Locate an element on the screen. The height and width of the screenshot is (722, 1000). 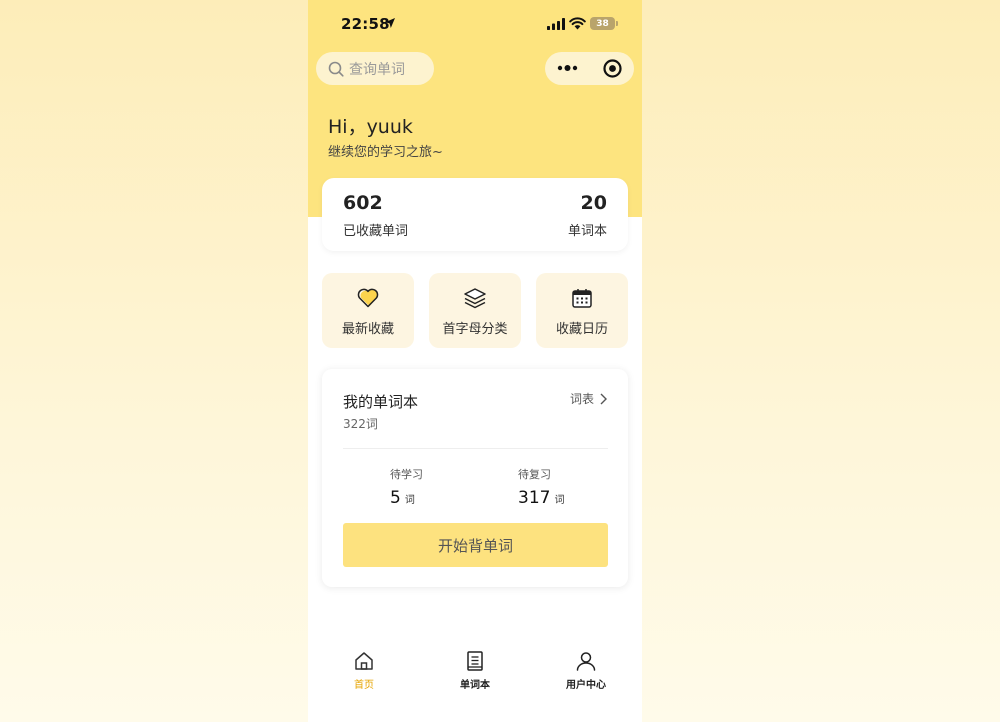
wifi-icon is located at coordinates (577, 23).